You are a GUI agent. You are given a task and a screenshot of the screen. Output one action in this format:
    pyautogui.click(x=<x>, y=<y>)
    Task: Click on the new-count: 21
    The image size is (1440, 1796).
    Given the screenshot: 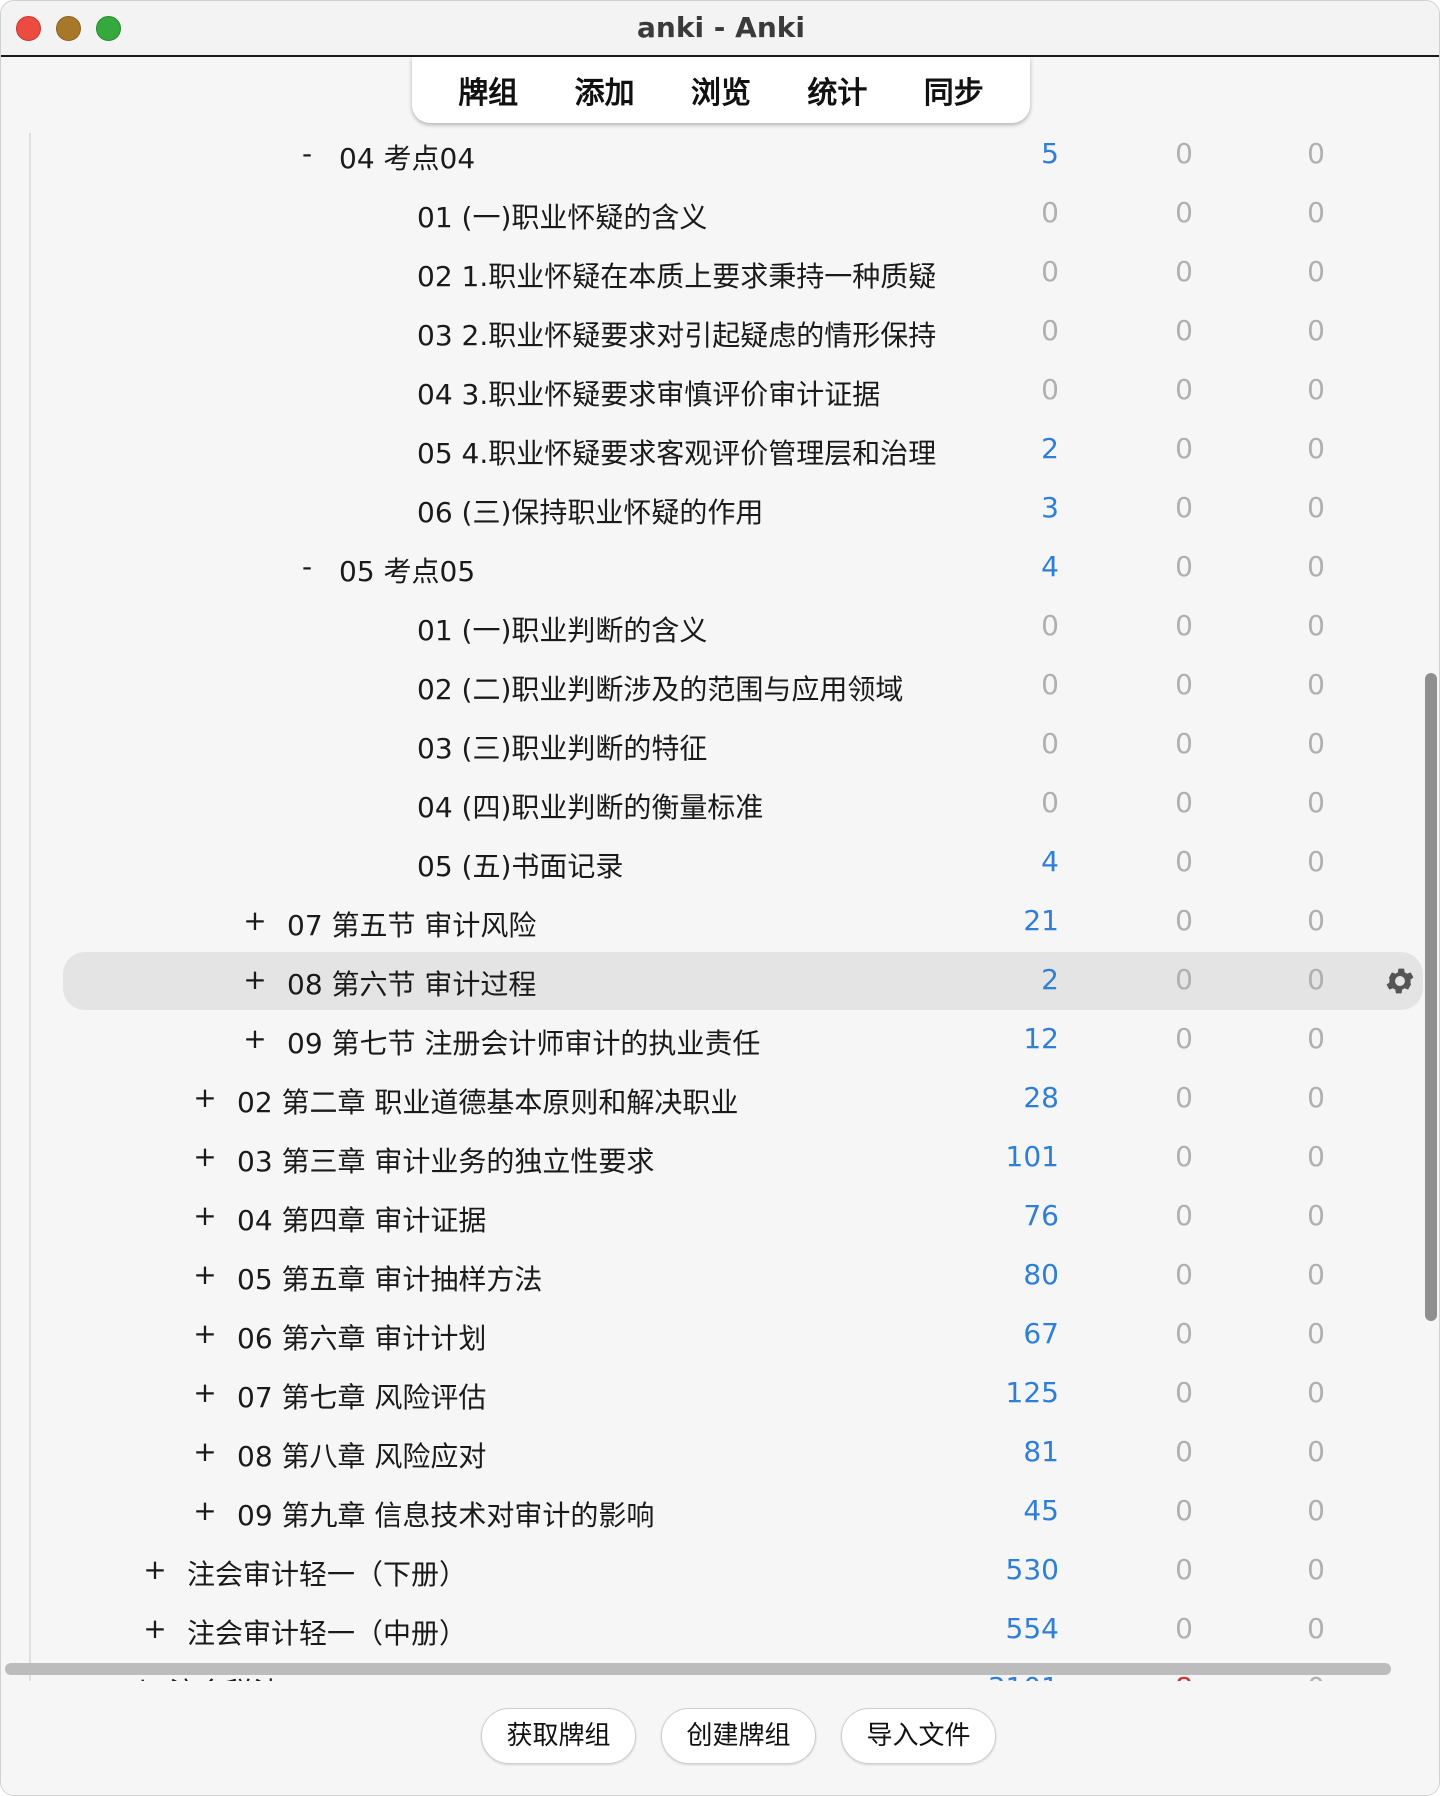 What is the action you would take?
    pyautogui.click(x=1041, y=920)
    